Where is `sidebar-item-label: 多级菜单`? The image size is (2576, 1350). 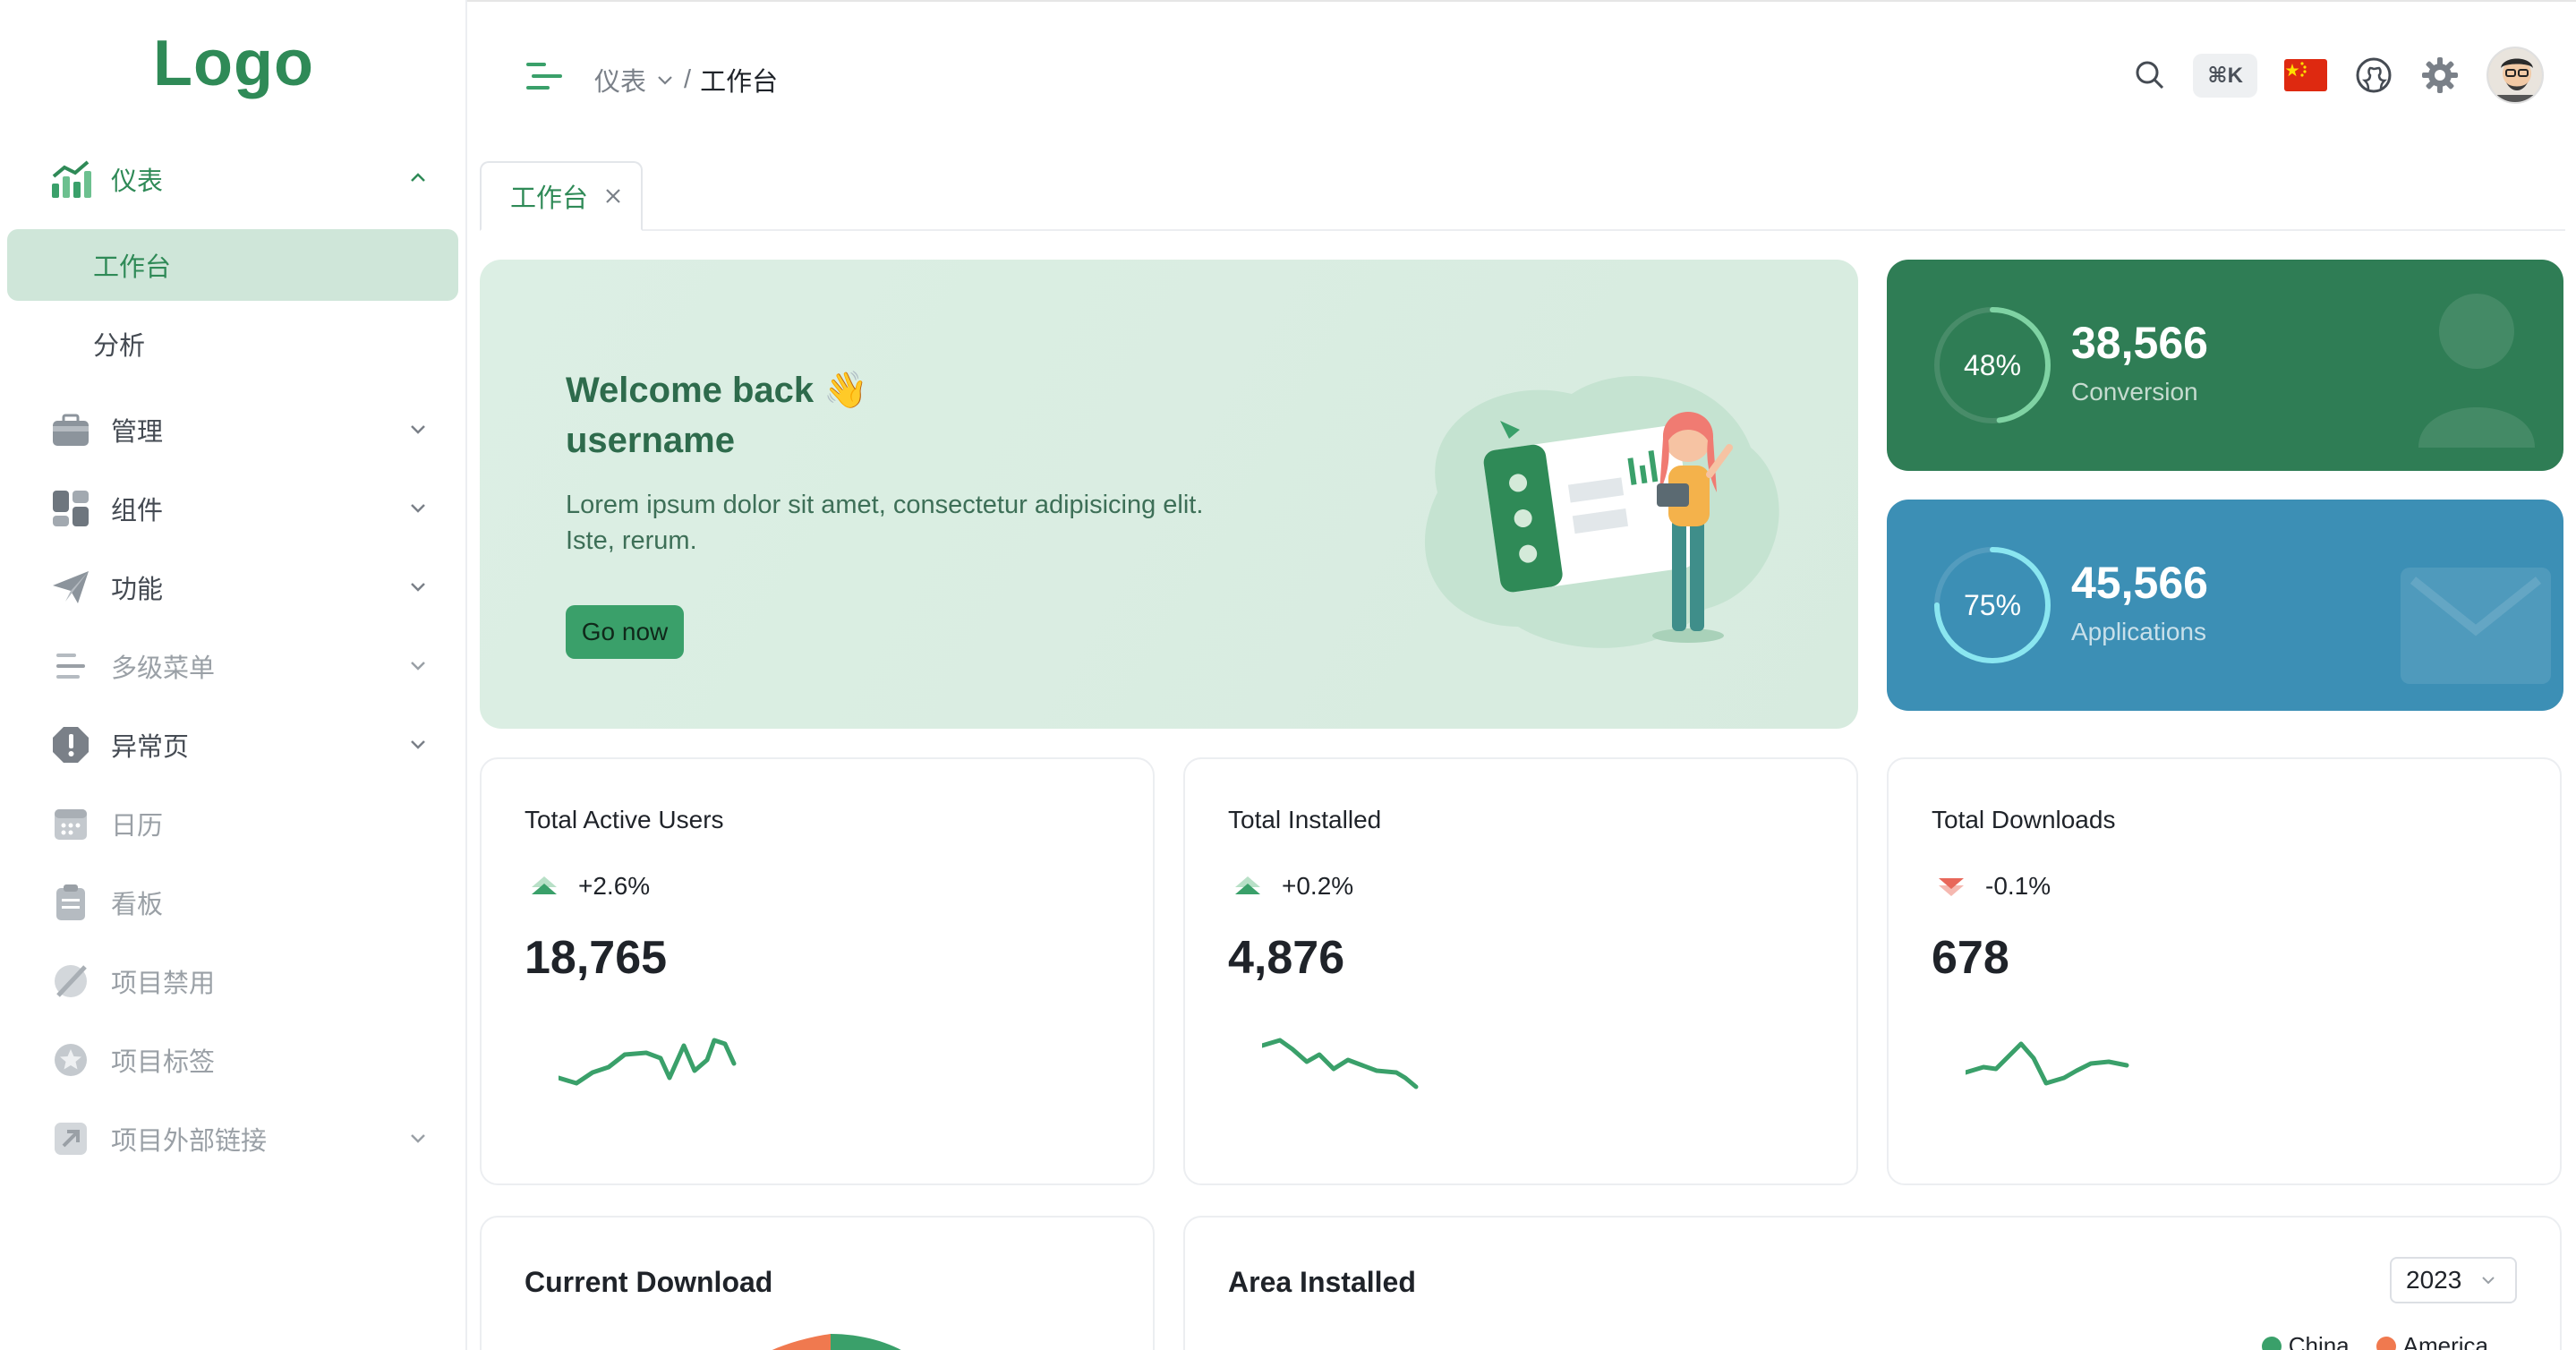 sidebar-item-label: 多级菜单 is located at coordinates (163, 668).